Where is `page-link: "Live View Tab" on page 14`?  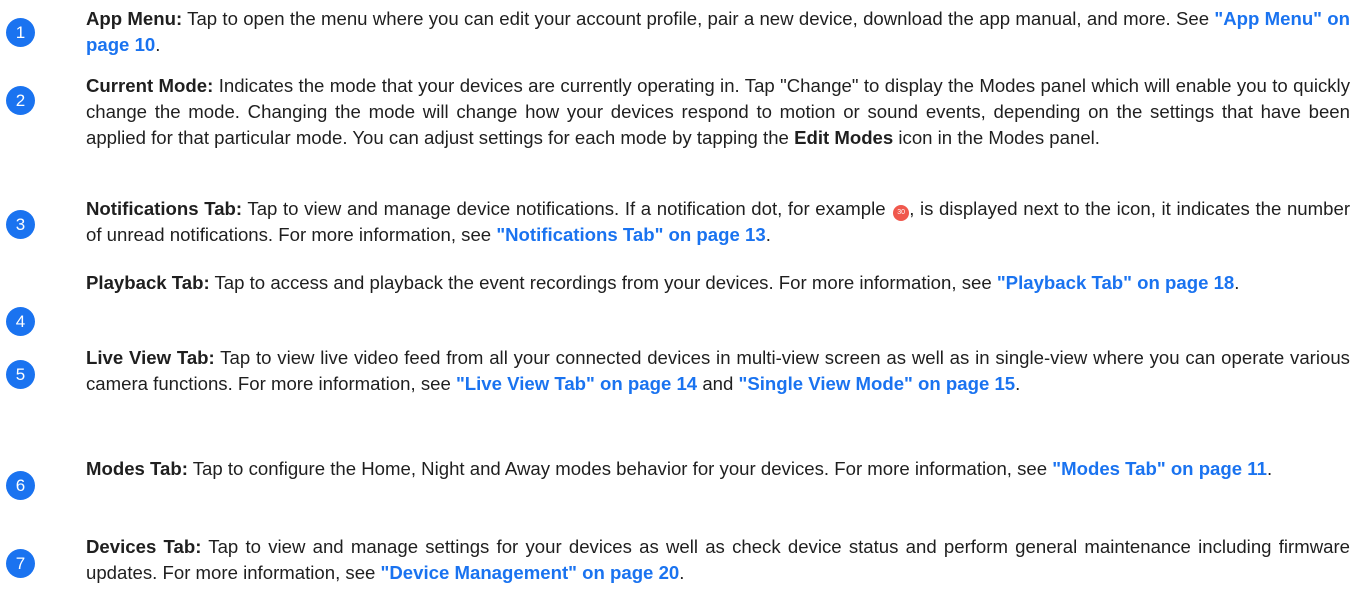
page-link: "Live View Tab" on page 14 is located at coordinates (576, 383).